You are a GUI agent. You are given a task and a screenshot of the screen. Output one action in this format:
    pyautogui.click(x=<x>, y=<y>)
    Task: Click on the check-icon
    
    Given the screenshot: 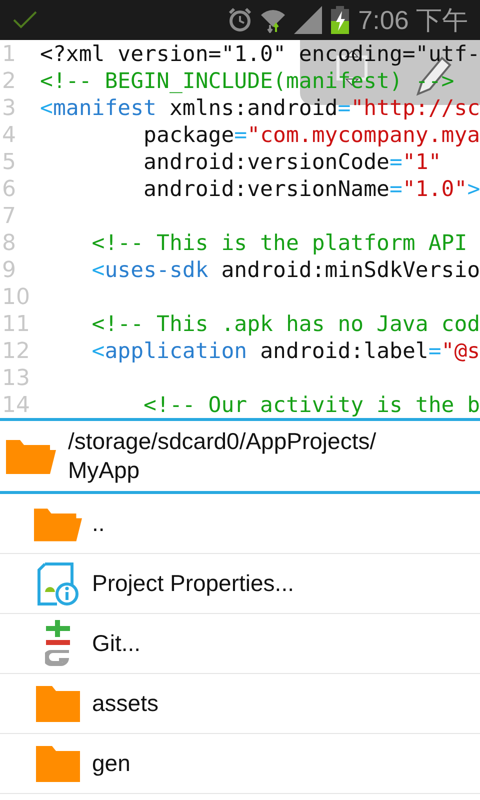 What is the action you would take?
    pyautogui.click(x=25, y=20)
    